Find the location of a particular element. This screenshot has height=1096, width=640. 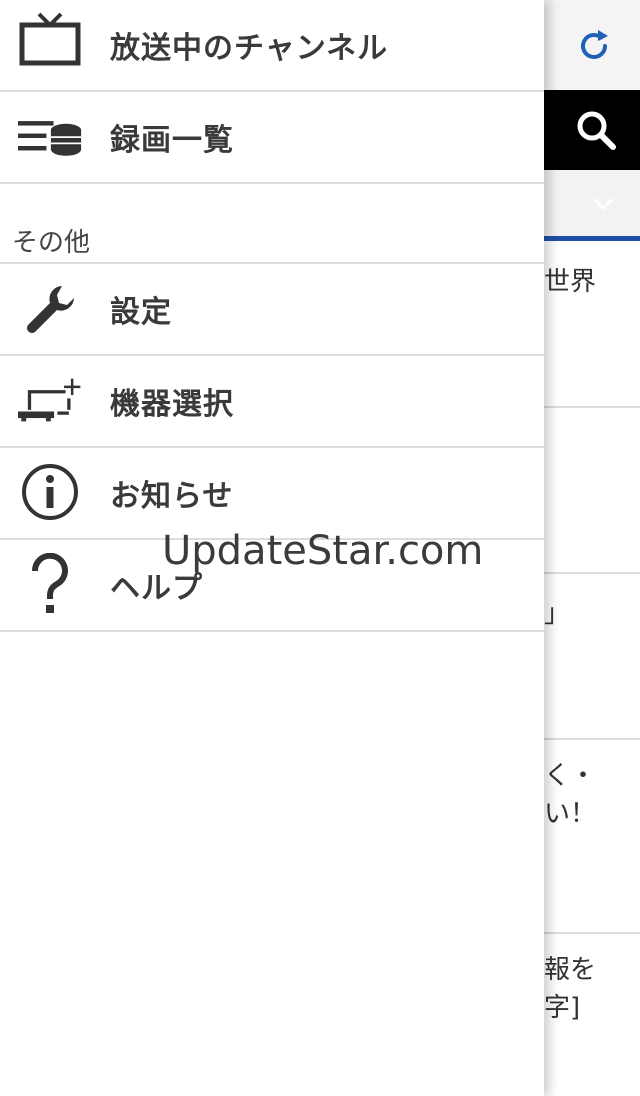

recordings-list-icon is located at coordinates (50, 138).